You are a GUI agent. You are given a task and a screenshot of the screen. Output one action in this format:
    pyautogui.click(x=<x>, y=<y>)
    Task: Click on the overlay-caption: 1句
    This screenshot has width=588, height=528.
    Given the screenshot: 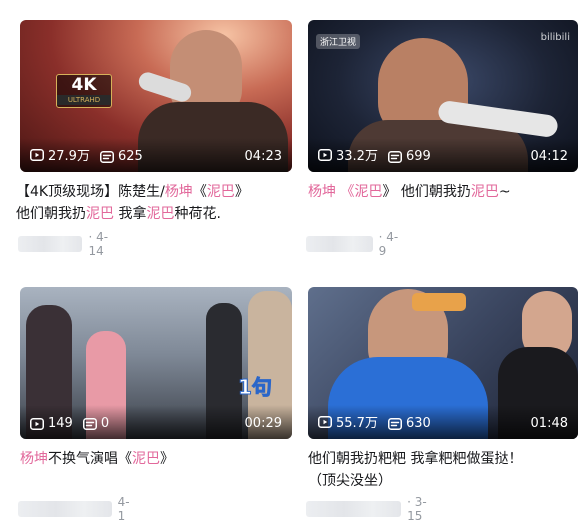 What is the action you would take?
    pyautogui.click(x=255, y=387)
    